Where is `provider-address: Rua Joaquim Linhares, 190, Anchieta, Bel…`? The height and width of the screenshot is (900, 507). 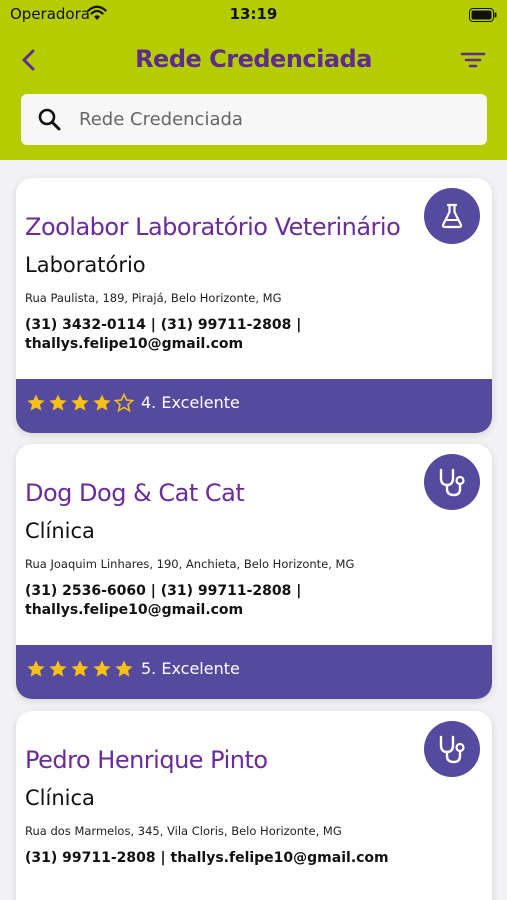 provider-address: Rua Joaquim Linhares, 190, Anchieta, Bel… is located at coordinates (190, 564).